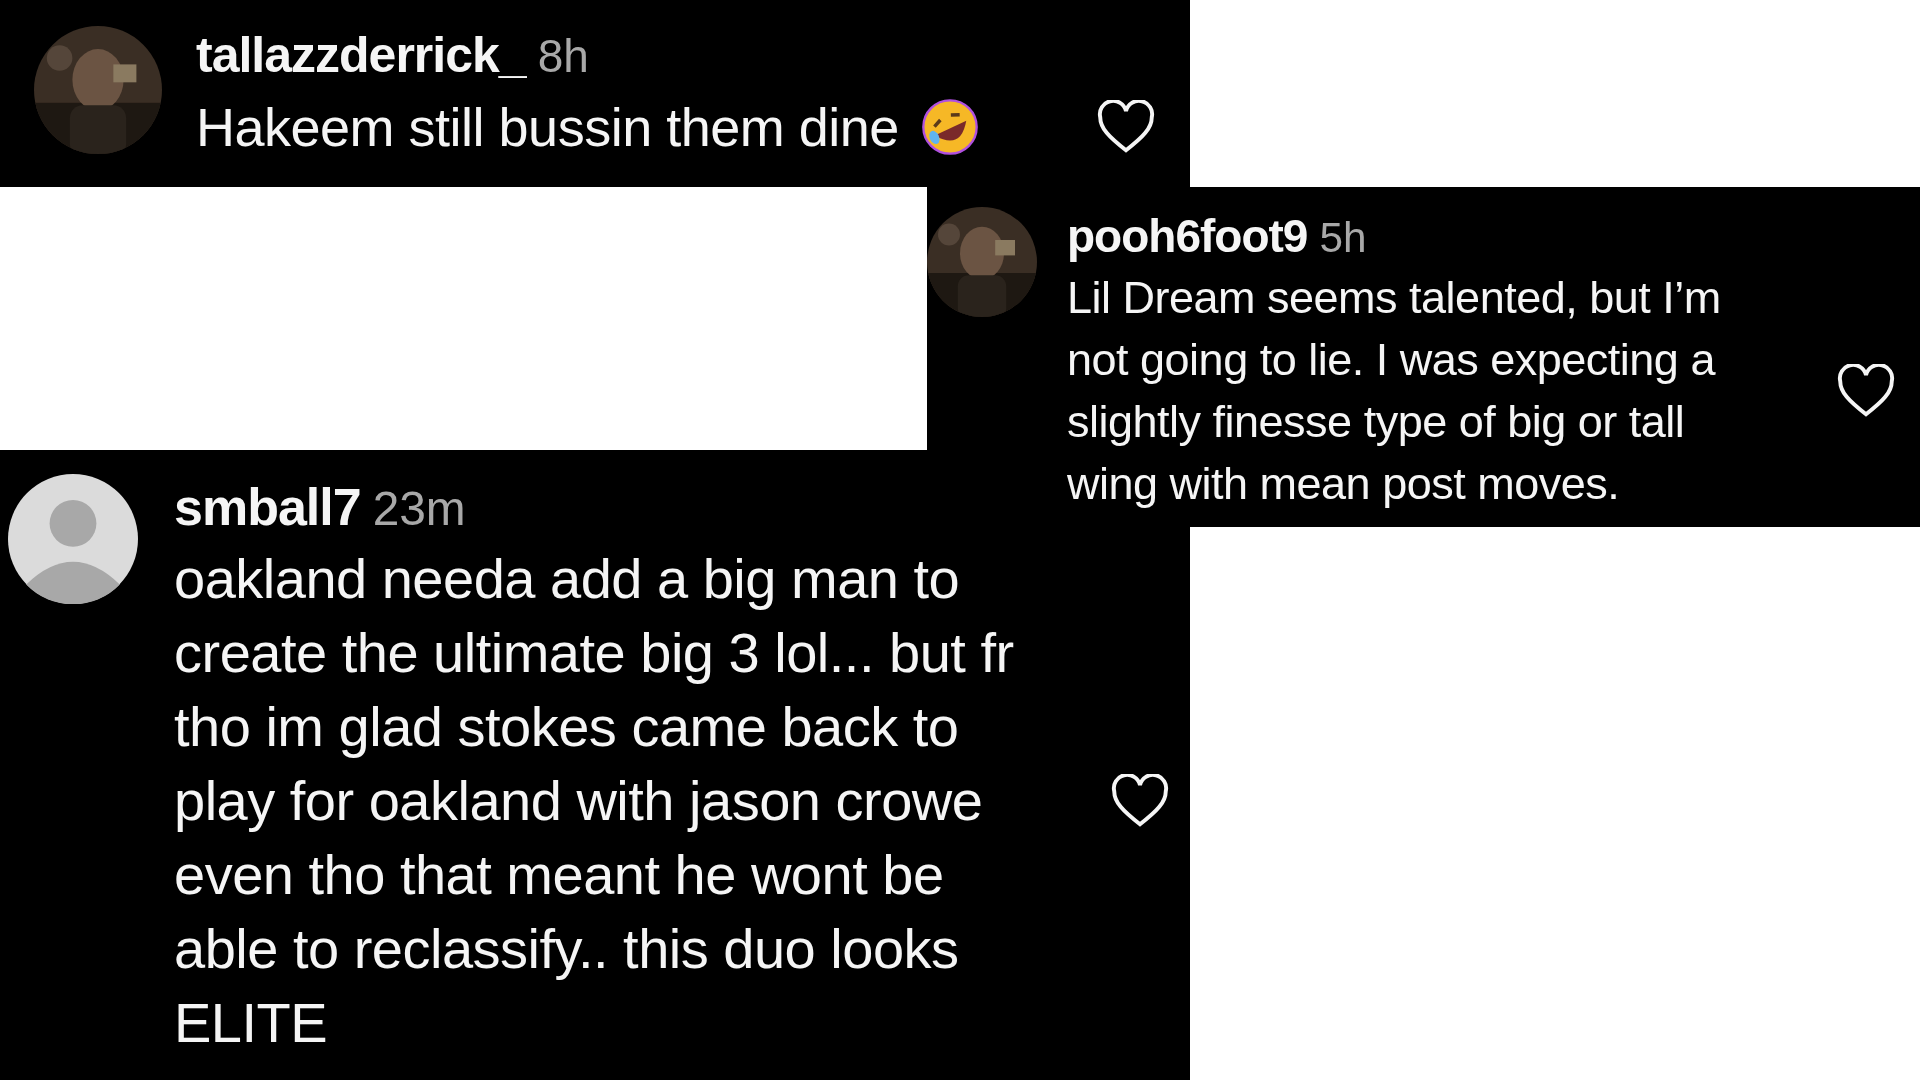  What do you see at coordinates (1187, 236) in the screenshot?
I see `username: pooh6foot9` at bounding box center [1187, 236].